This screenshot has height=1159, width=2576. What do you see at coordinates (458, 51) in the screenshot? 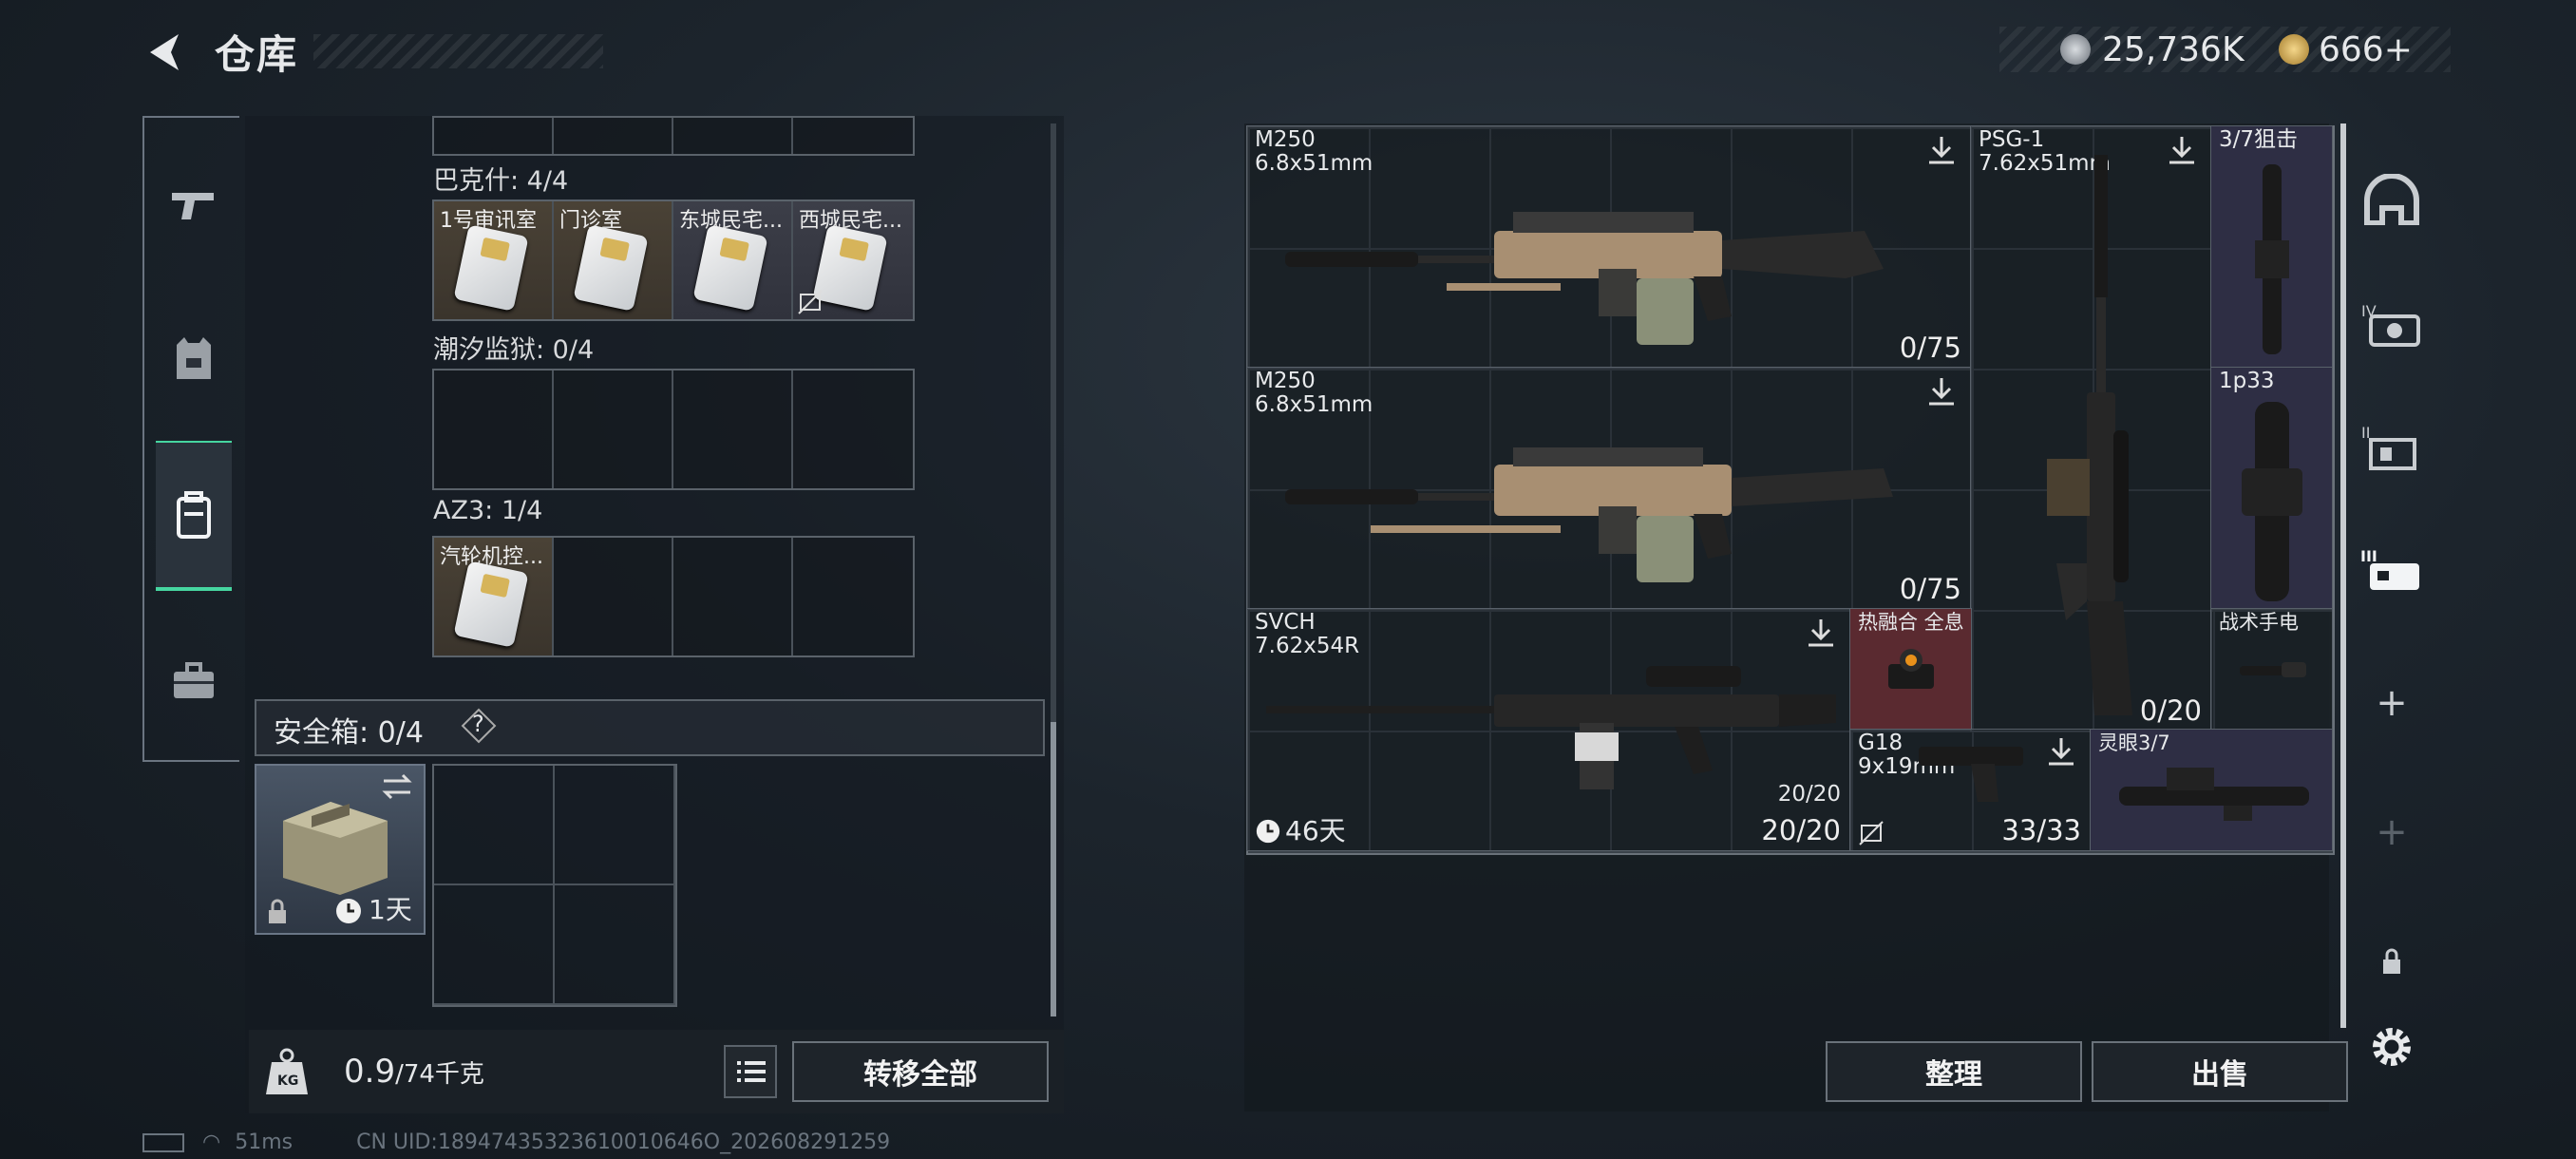
I see `title-decoration` at bounding box center [458, 51].